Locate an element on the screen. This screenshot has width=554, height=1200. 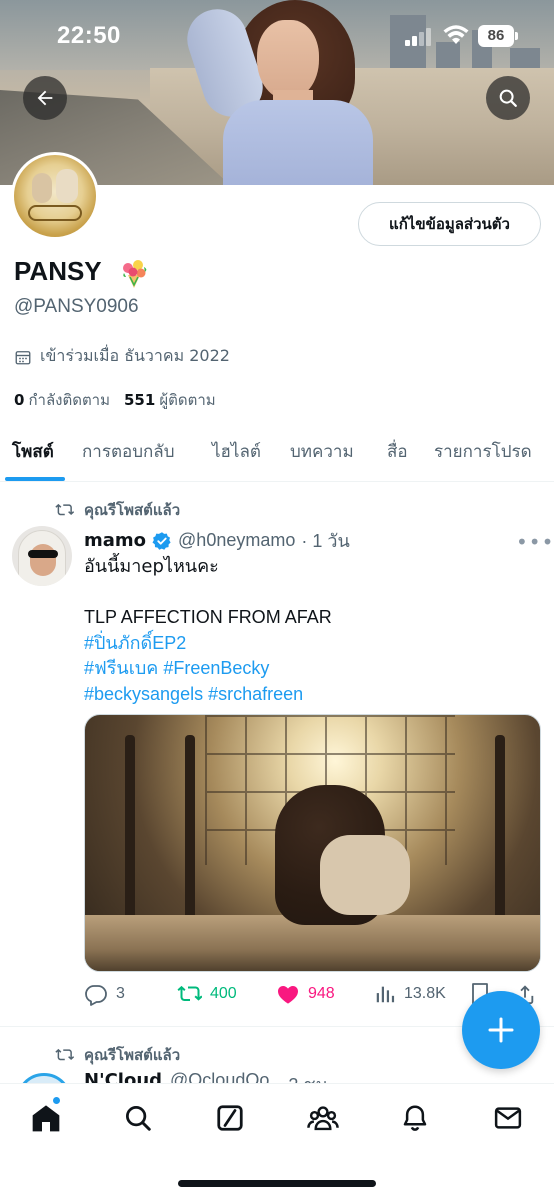
tab-articles: บทความ is located at coordinates (322, 451).